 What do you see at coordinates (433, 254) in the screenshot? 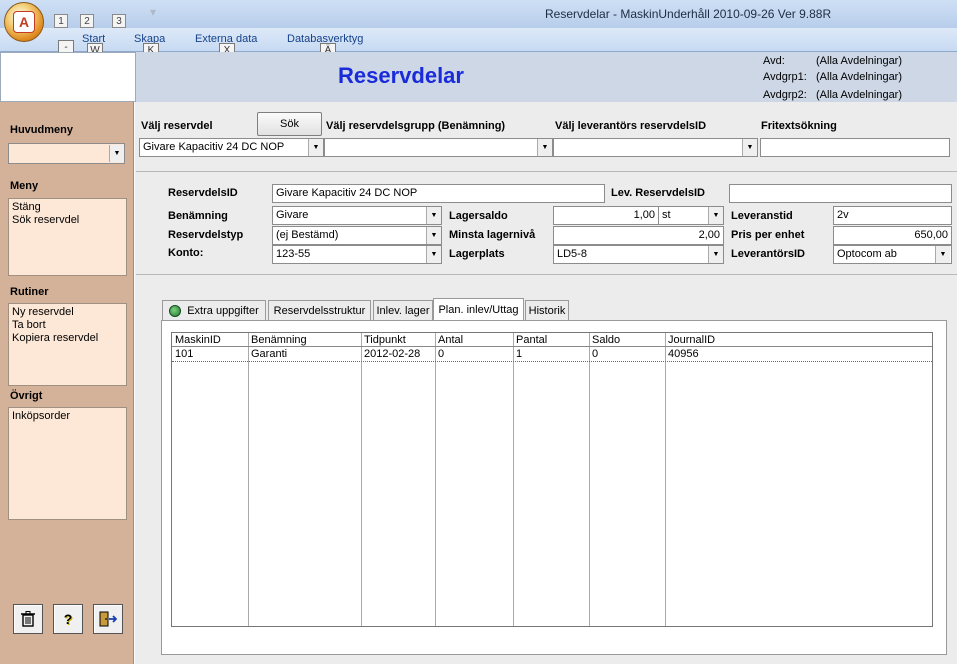
I see `konto-dropdown-icon: ▼` at bounding box center [433, 254].